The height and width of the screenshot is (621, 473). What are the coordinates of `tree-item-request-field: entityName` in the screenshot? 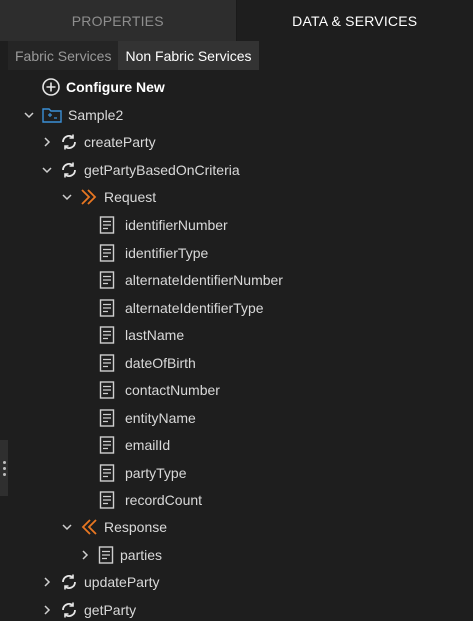 It's located at (147, 418).